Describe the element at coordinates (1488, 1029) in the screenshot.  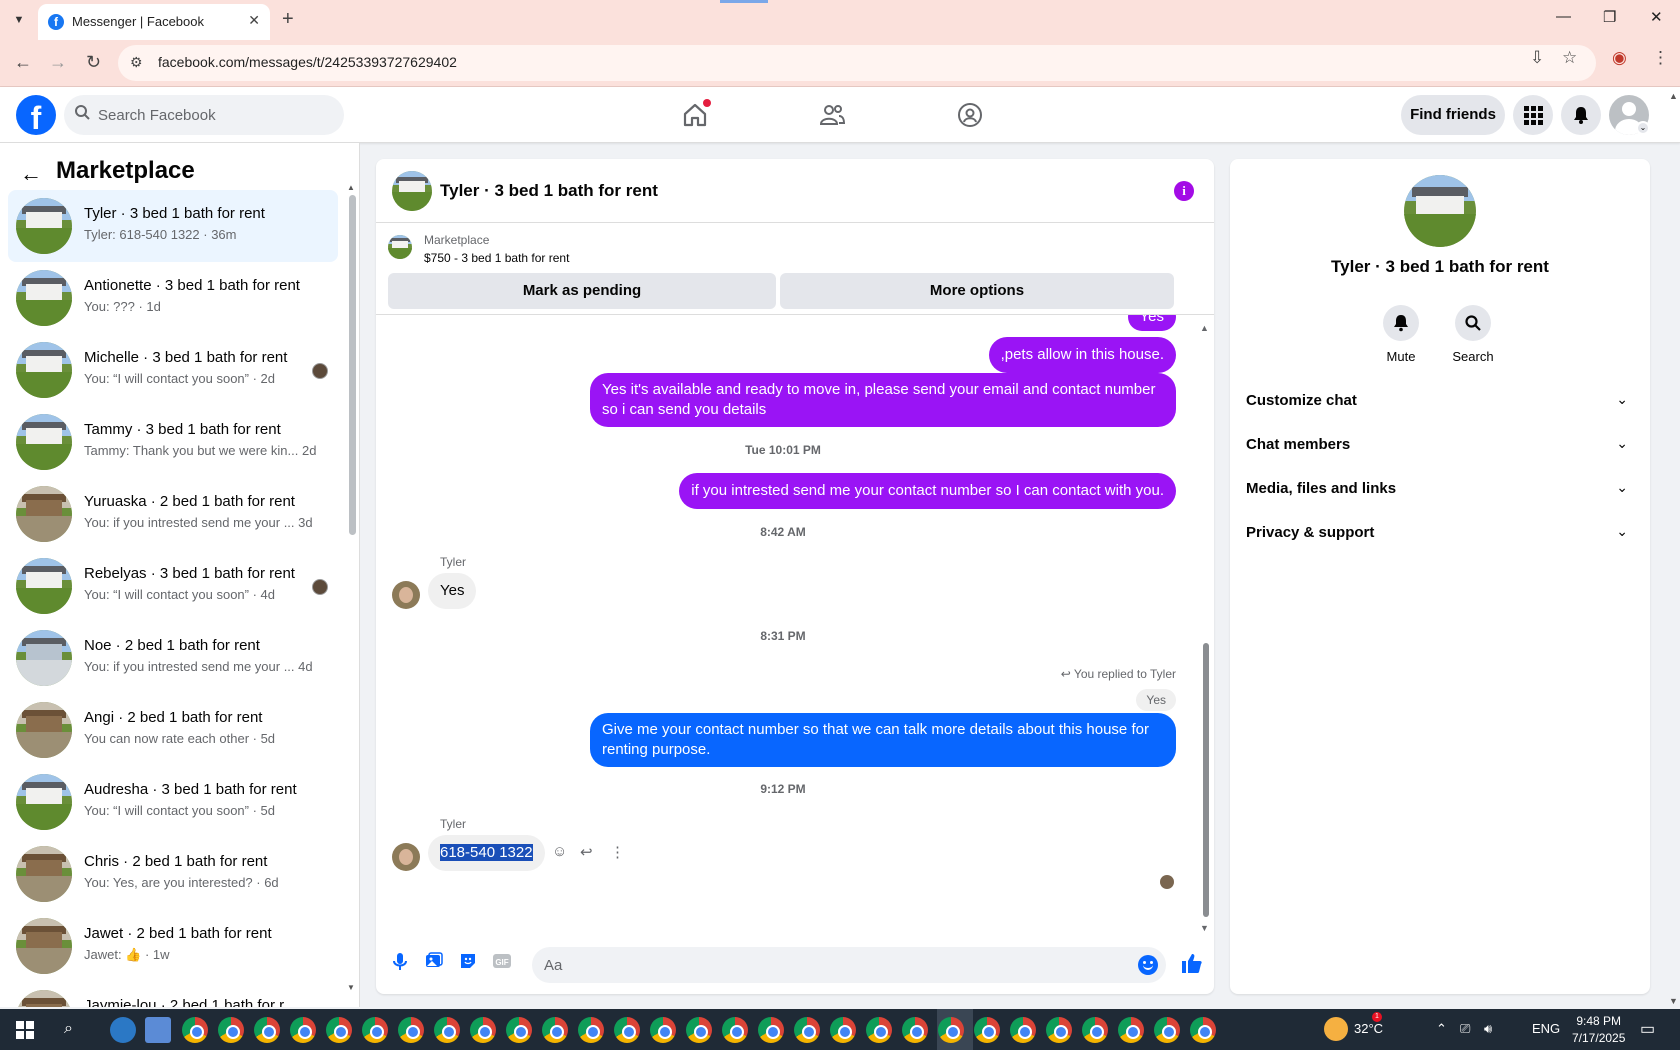
I see `volume-icon: 🔊︎` at that location.